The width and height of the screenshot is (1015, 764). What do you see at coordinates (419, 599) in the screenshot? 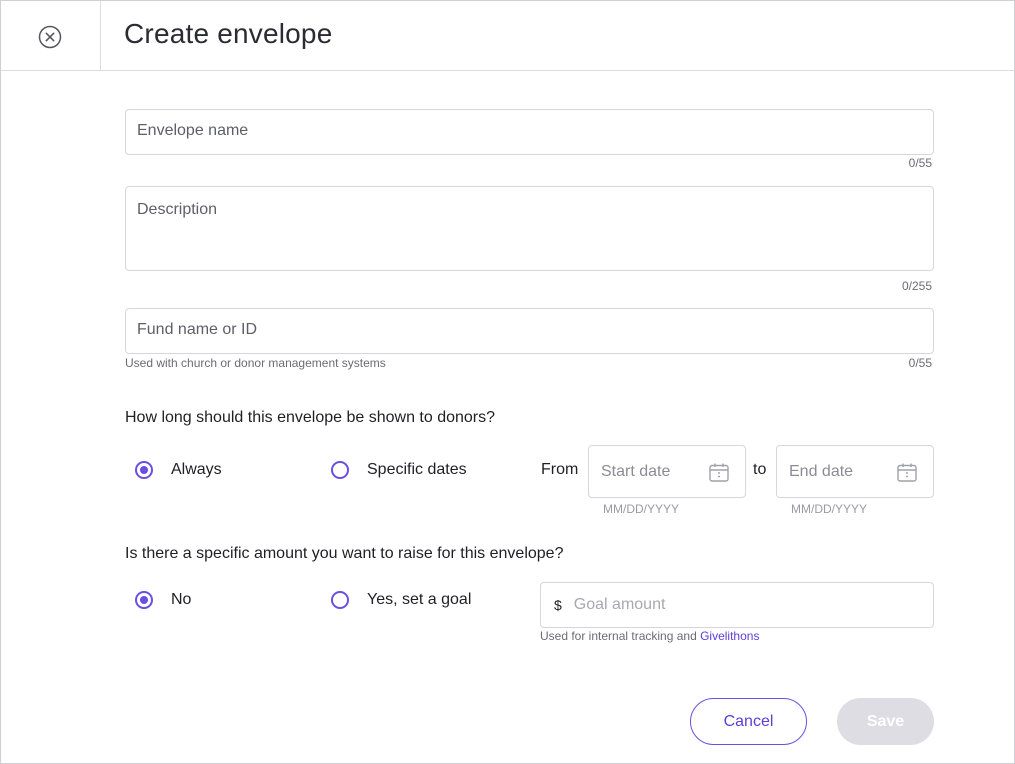
I see `radio-set-goal-label: Yes, set a goal` at bounding box center [419, 599].